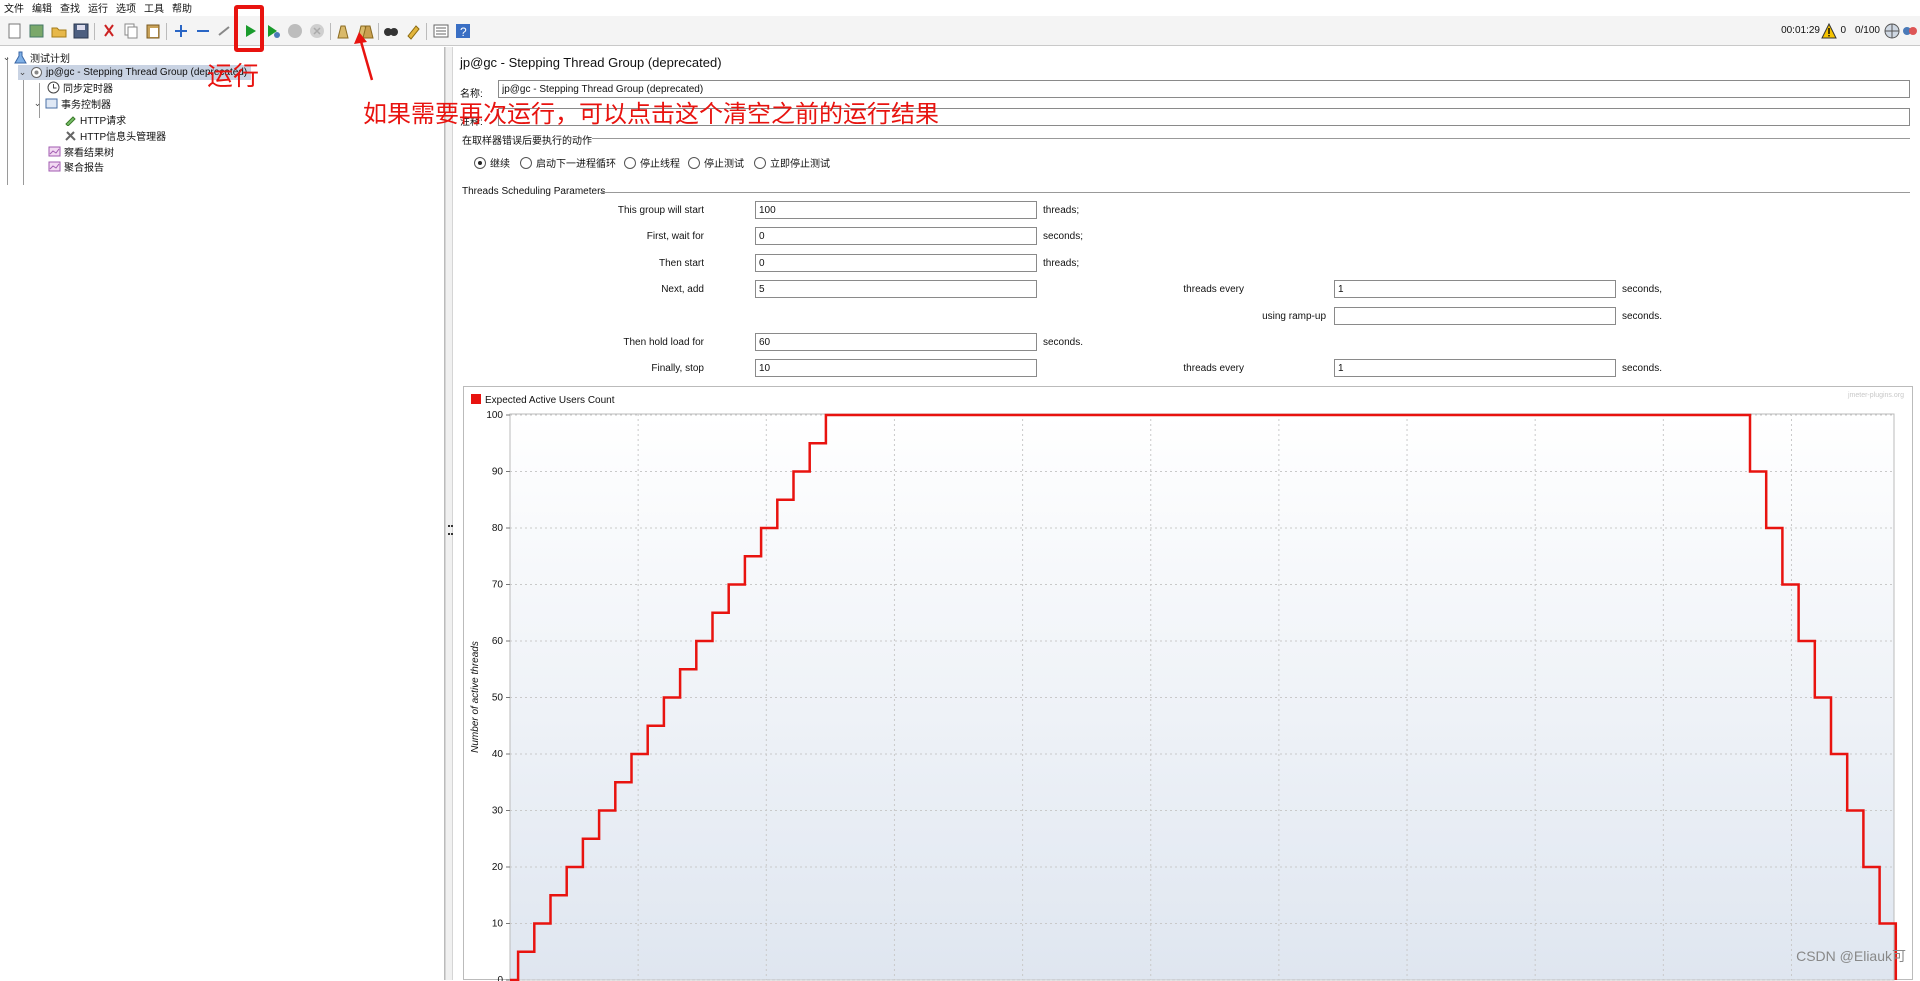 This screenshot has height=981, width=1920. What do you see at coordinates (76, 166) in the screenshot?
I see `tree-node-aggregate-report: 聚合报告` at bounding box center [76, 166].